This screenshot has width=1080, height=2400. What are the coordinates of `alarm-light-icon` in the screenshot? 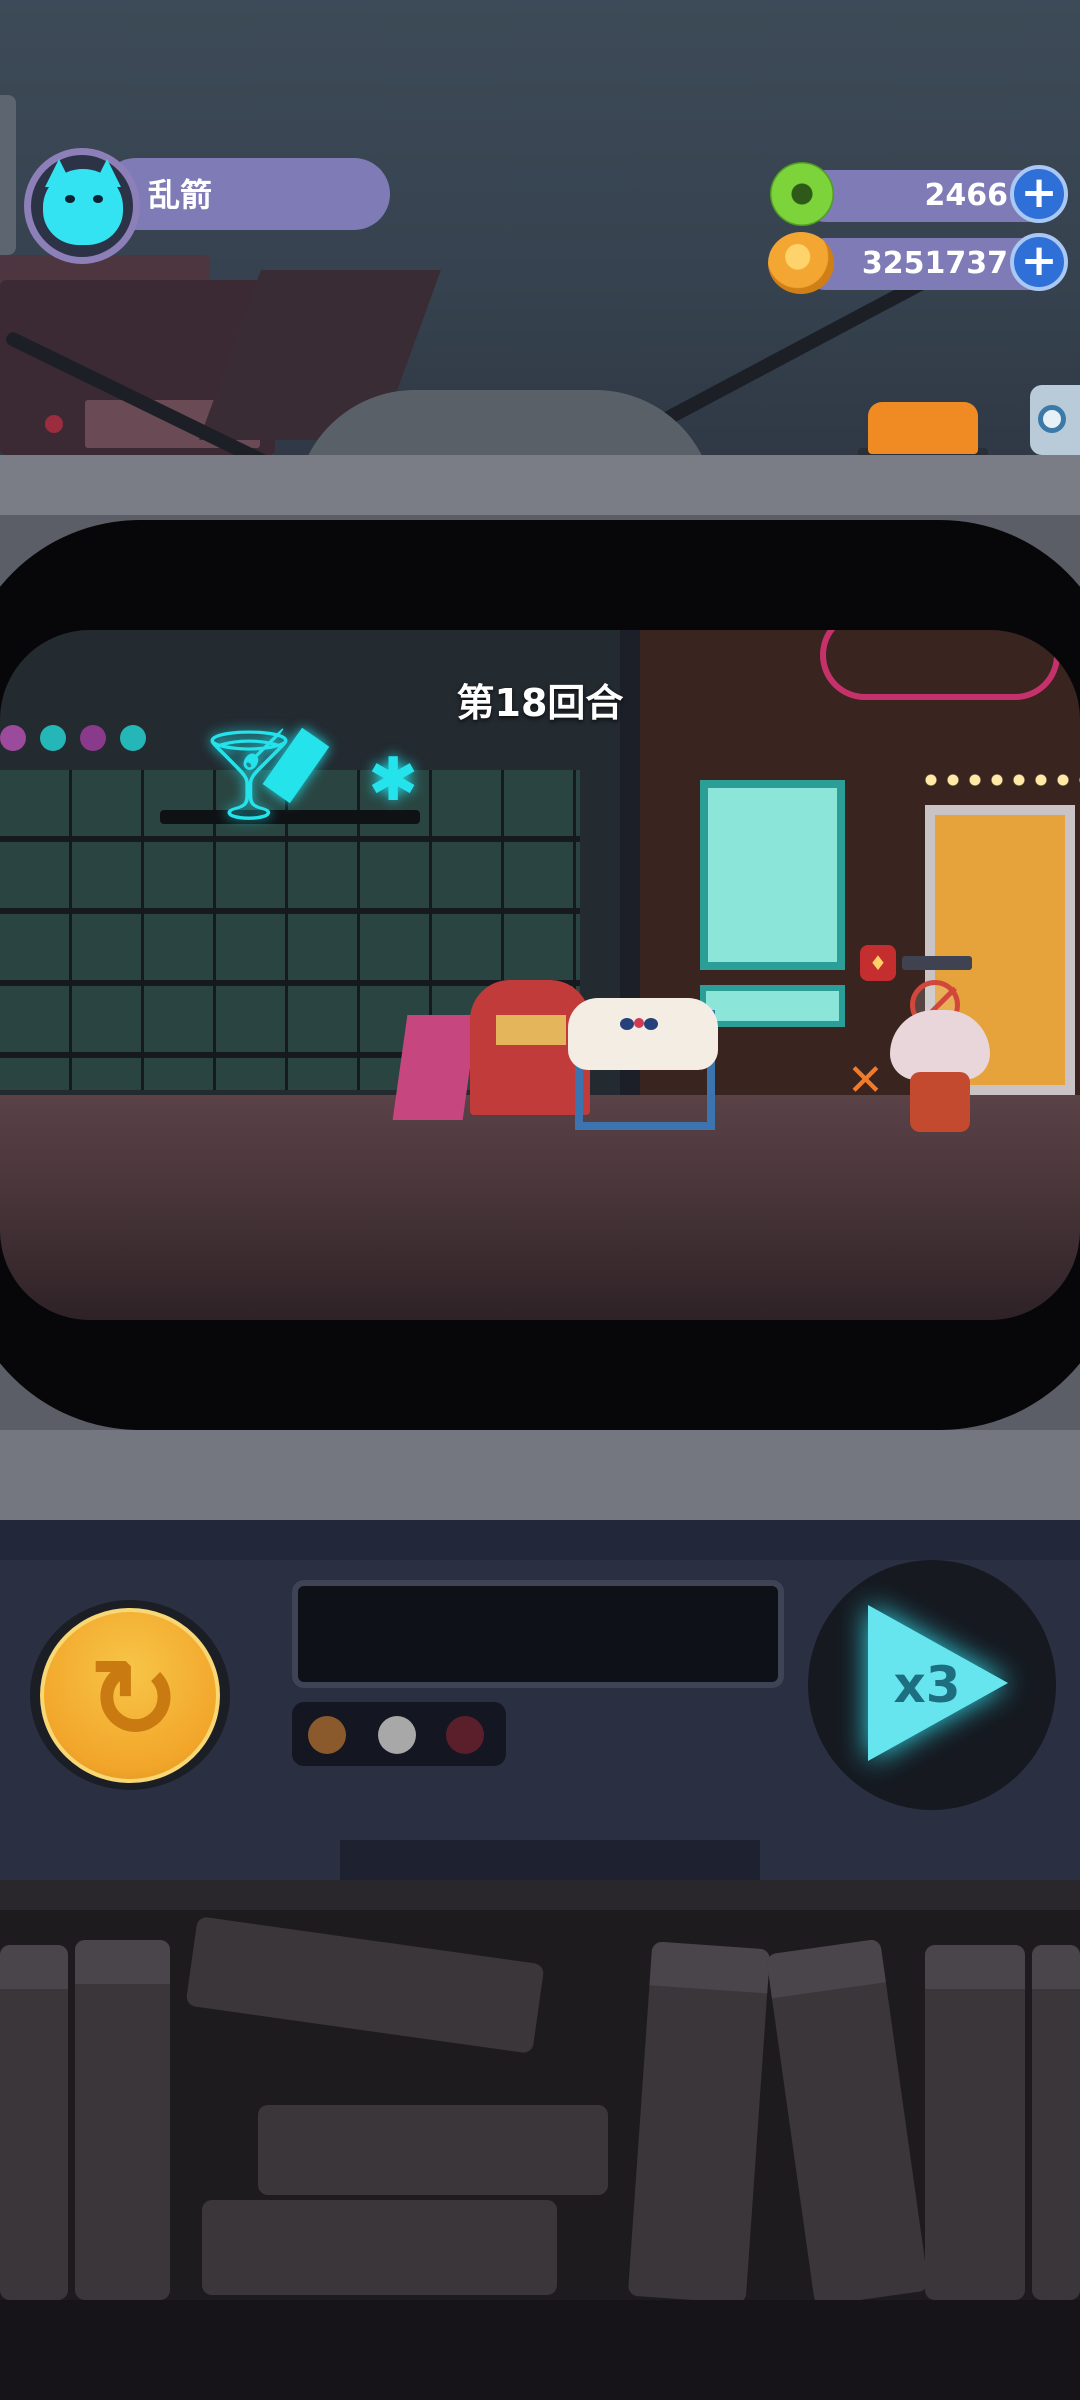 It's located at (923, 428).